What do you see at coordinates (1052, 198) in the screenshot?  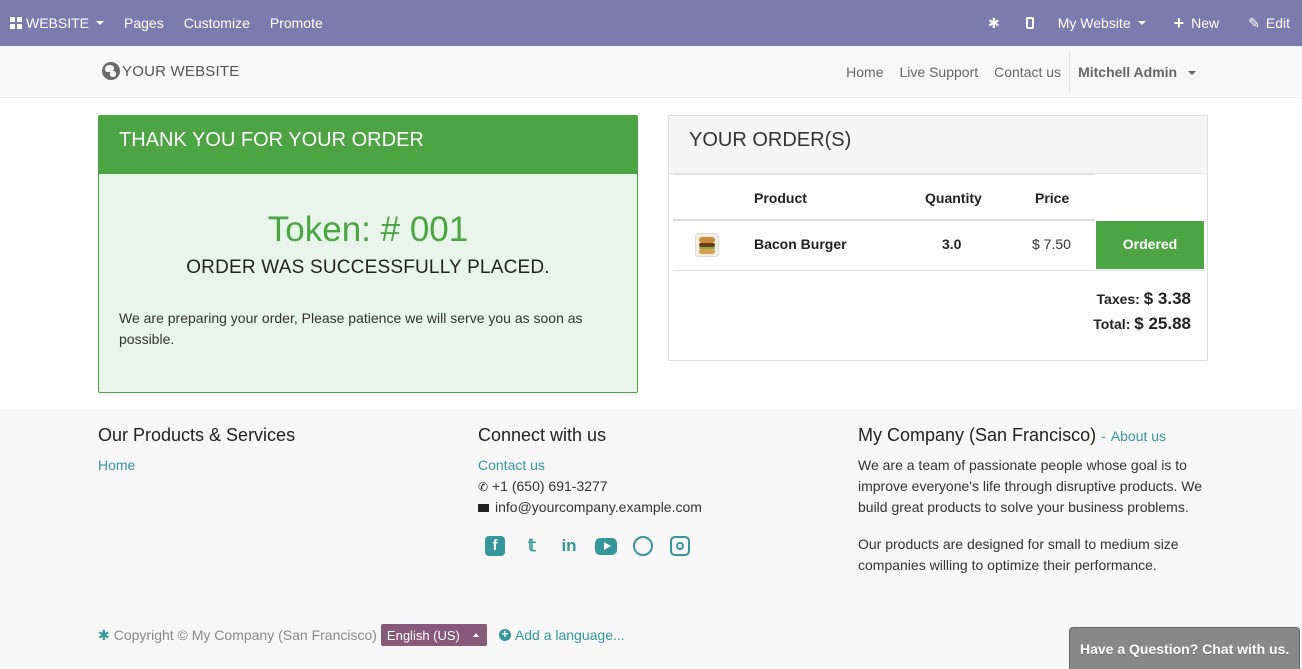 I see `column-price: Price` at bounding box center [1052, 198].